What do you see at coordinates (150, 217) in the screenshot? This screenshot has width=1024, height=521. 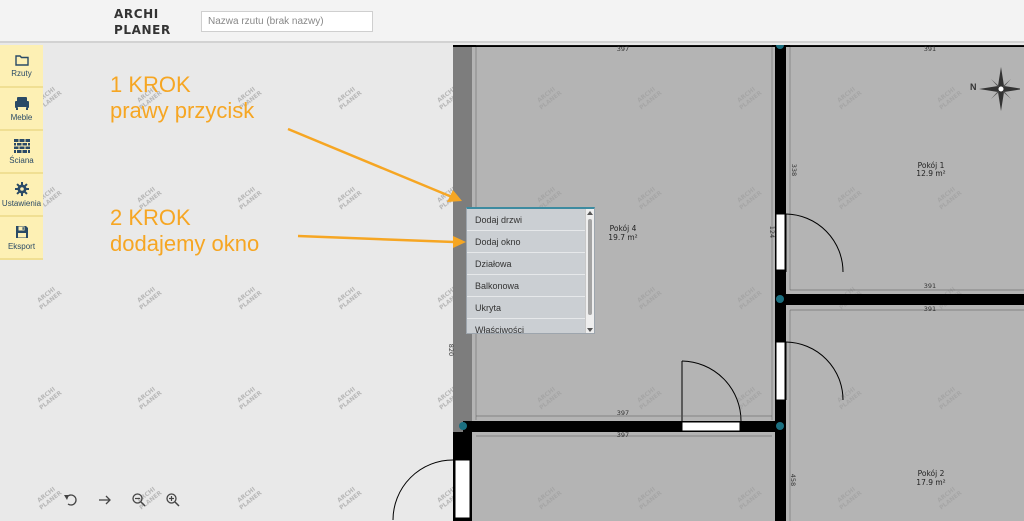 I see `annotation-step-2-title: 2 KROK` at bounding box center [150, 217].